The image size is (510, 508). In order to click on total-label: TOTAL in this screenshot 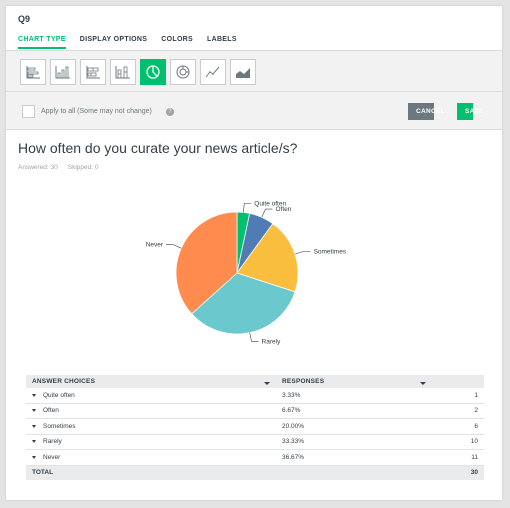, I will do `click(151, 472)`.